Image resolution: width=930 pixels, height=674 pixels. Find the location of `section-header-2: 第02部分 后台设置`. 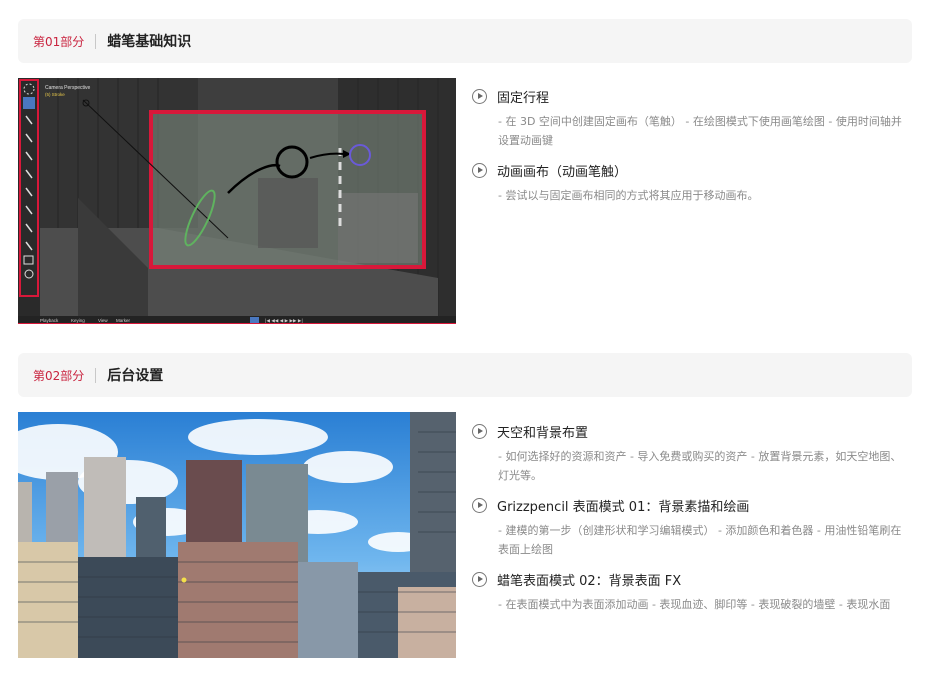

section-header-2: 第02部分 后台设置 is located at coordinates (465, 375).